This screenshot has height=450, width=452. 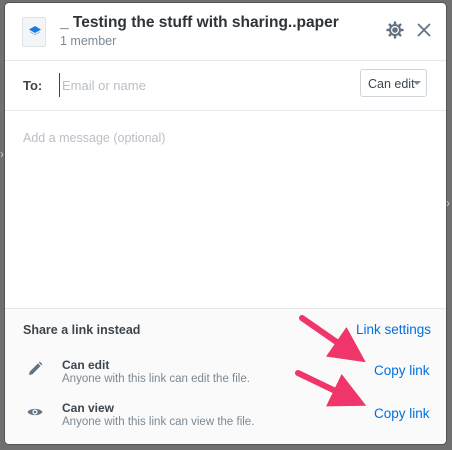 What do you see at coordinates (86, 365) in the screenshot?
I see `link-permission-name: Can edit` at bounding box center [86, 365].